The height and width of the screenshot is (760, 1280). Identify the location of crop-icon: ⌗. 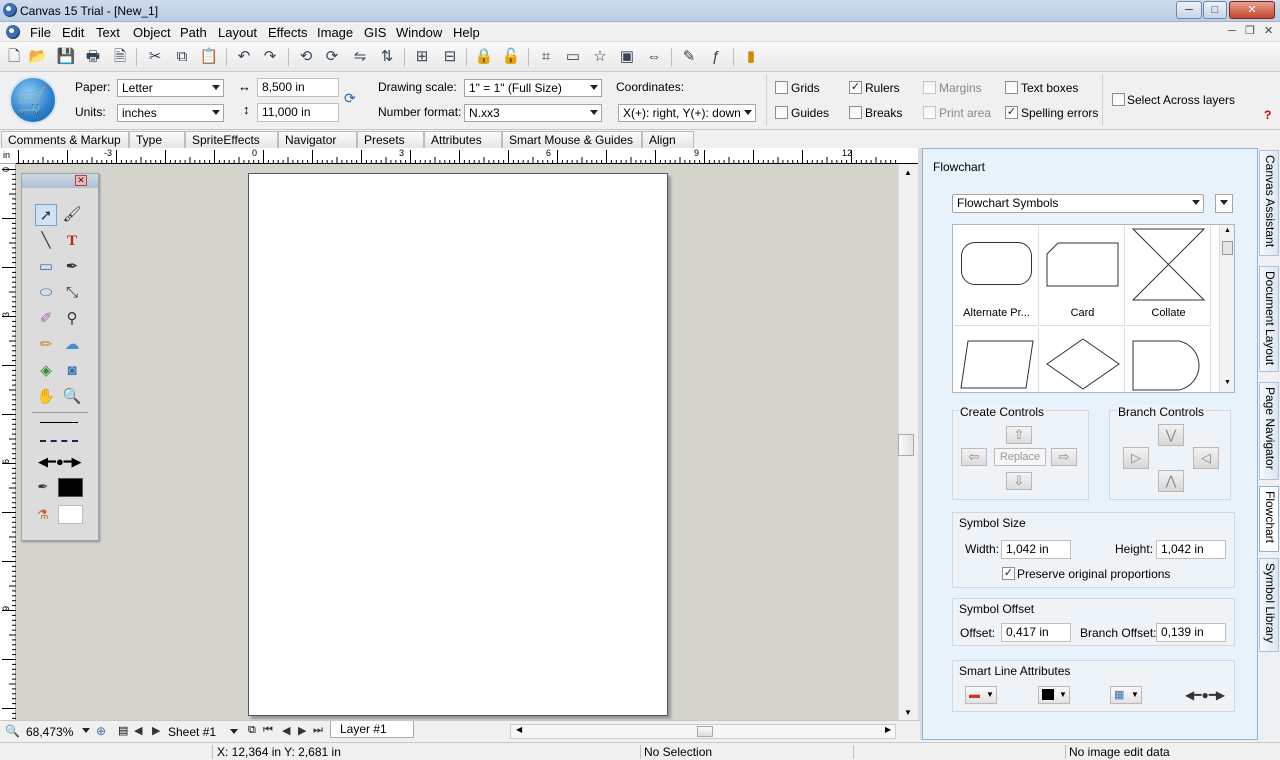
(546, 57).